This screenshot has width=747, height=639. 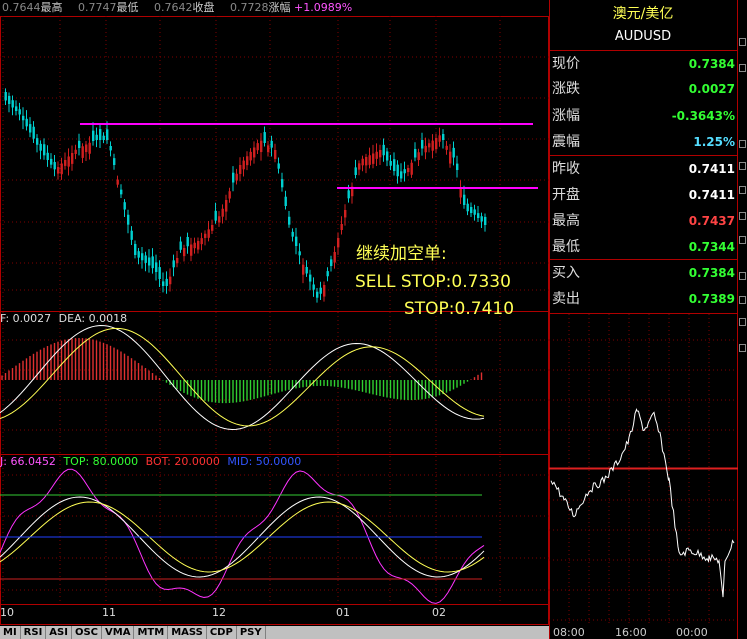 What do you see at coordinates (566, 273) in the screenshot?
I see `quote-label: 买入` at bounding box center [566, 273].